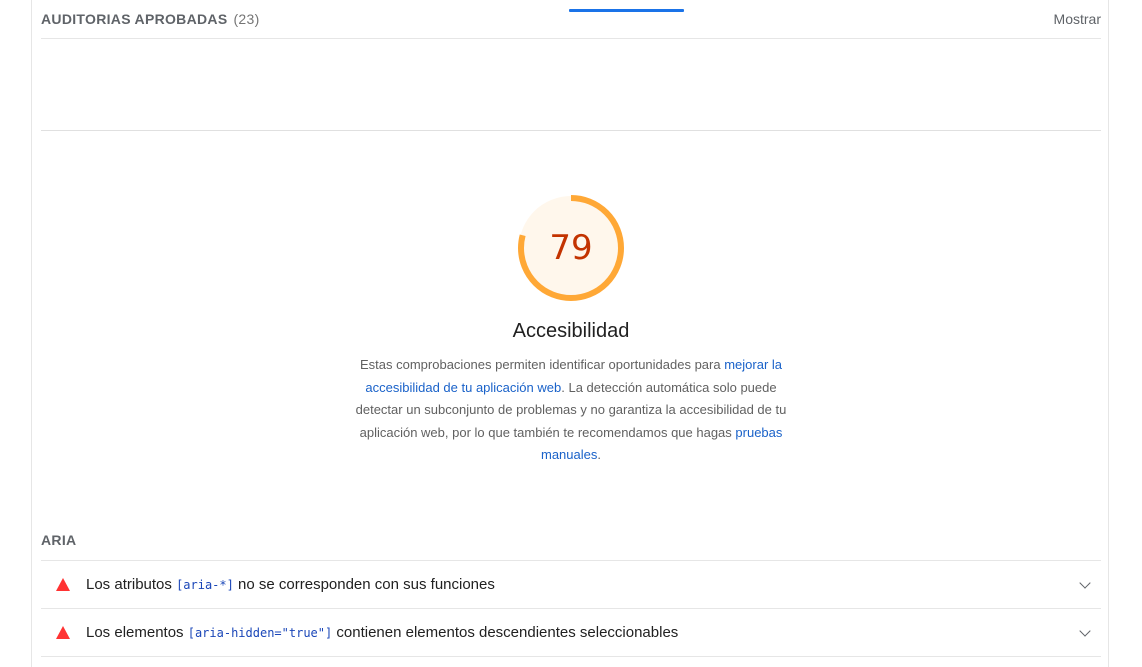 The height and width of the screenshot is (667, 1142). I want to click on passed-audits-title: AUDITORIAS APROBADAS (23), so click(150, 19).